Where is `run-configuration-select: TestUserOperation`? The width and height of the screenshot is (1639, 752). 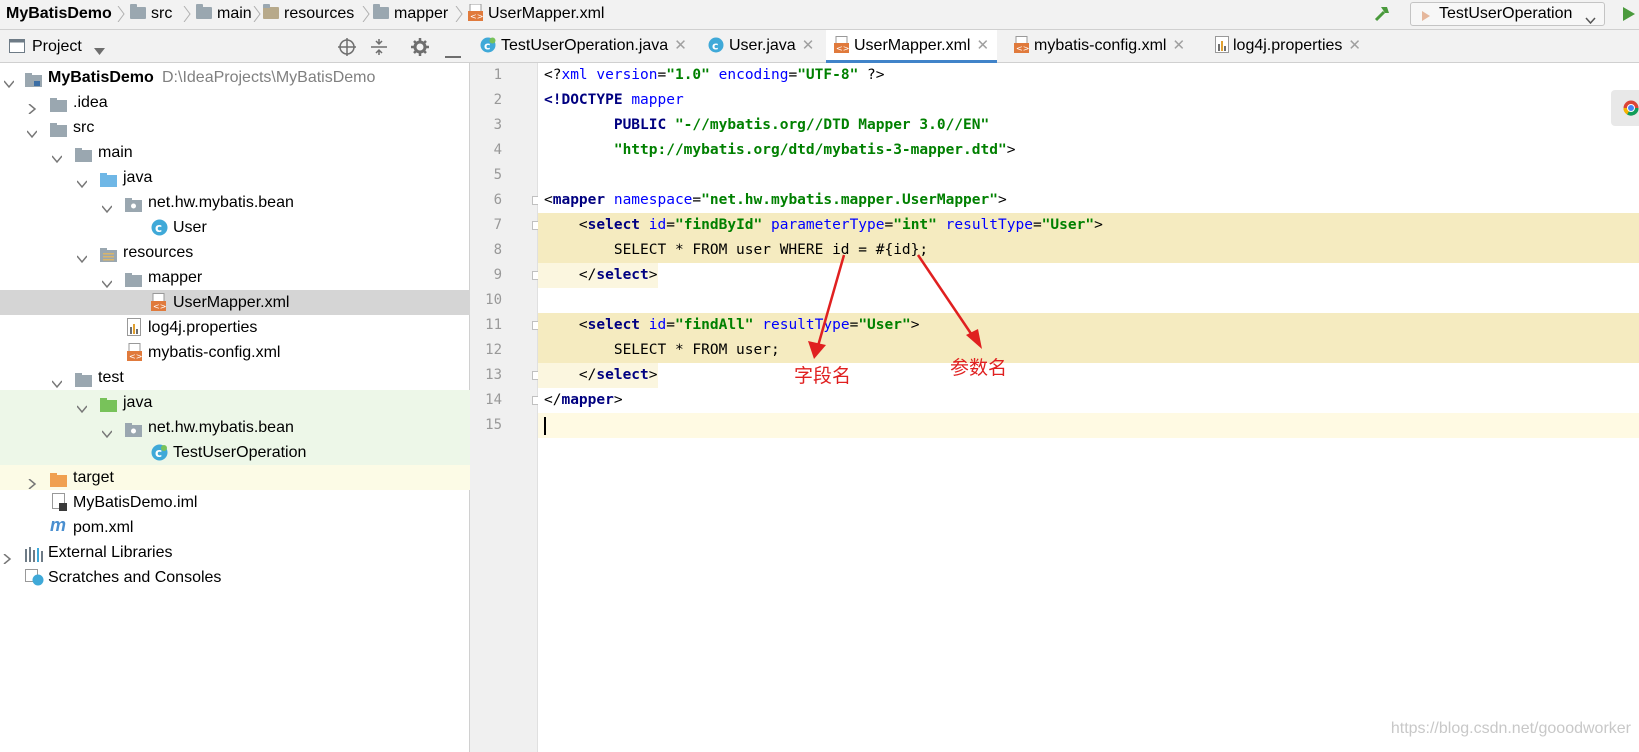
run-configuration-select: TestUserOperation is located at coordinates (1507, 14).